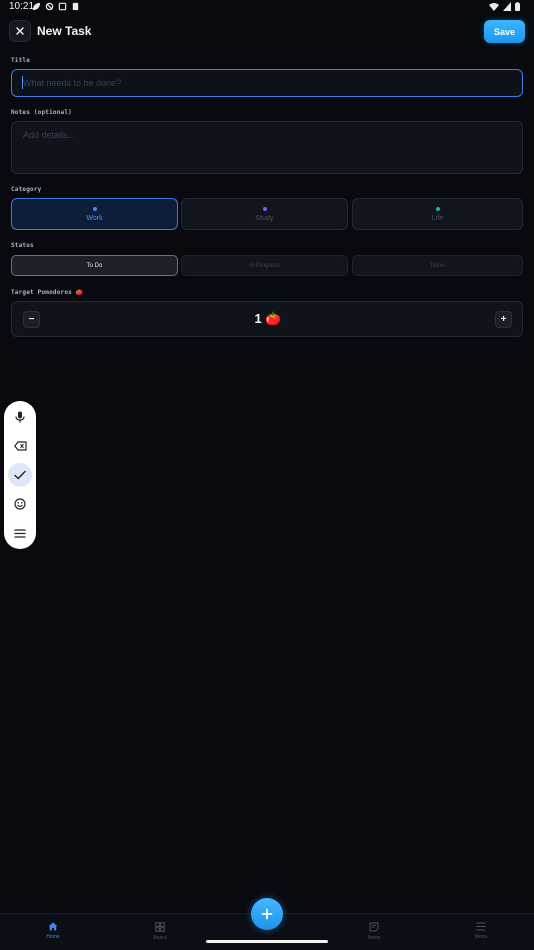 The height and width of the screenshot is (950, 534). Describe the element at coordinates (264, 265) in the screenshot. I see `status-in-progress-button: In Progress` at that location.